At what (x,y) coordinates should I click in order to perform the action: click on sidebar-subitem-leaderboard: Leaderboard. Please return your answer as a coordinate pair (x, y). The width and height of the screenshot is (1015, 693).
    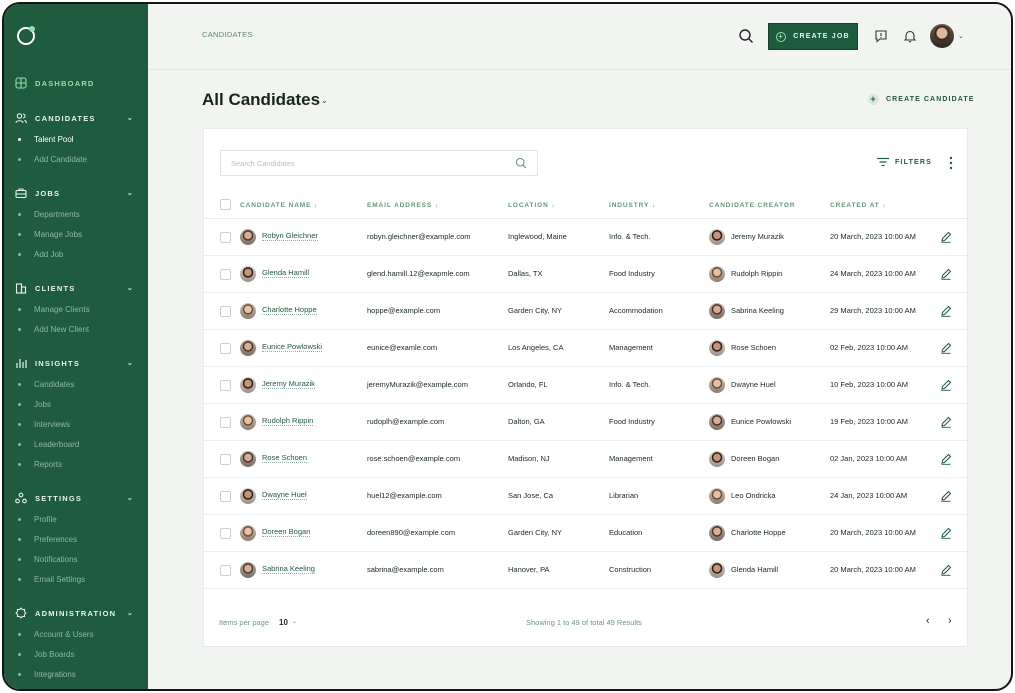
    Looking at the image, I should click on (76, 444).